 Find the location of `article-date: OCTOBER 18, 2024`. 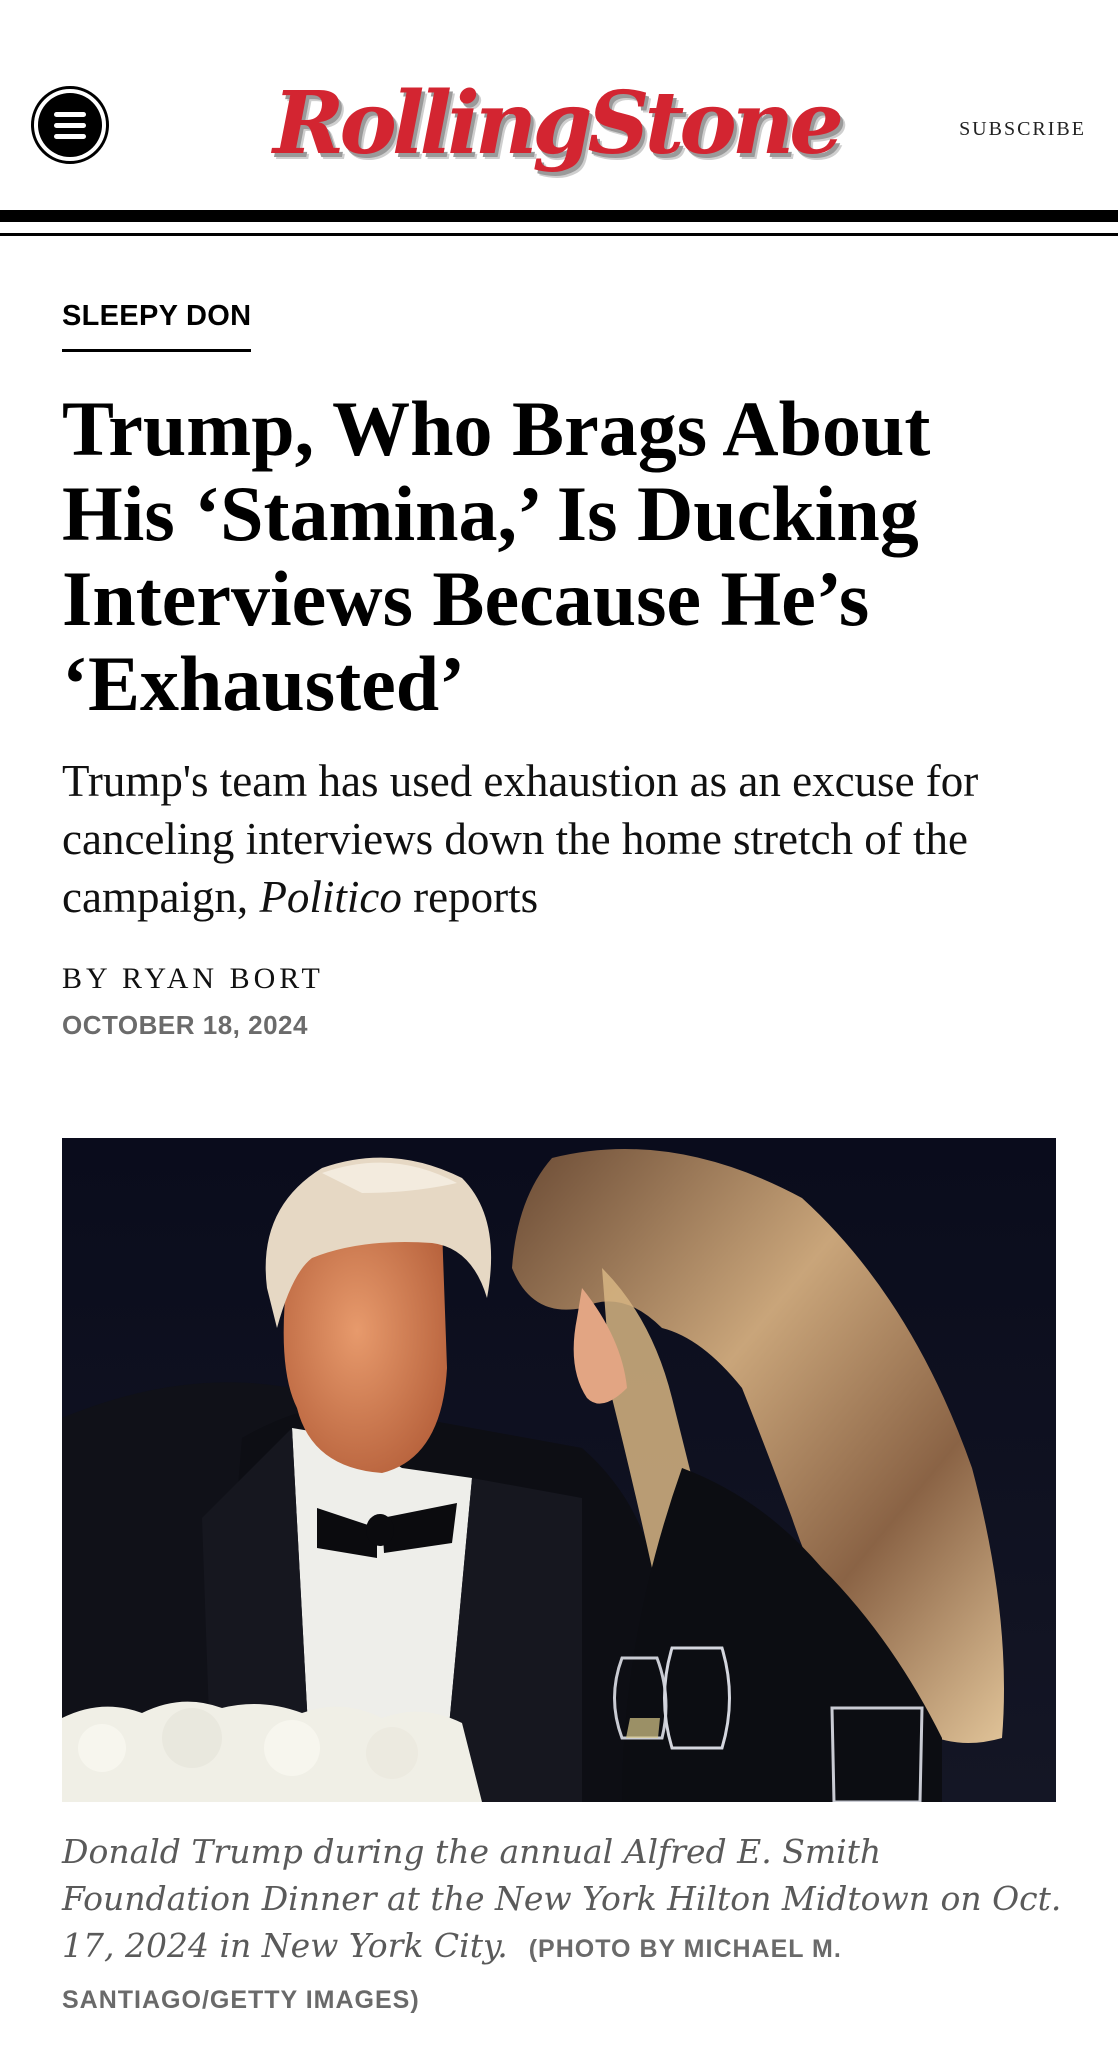

article-date: OCTOBER 18, 2024 is located at coordinates (185, 1025).